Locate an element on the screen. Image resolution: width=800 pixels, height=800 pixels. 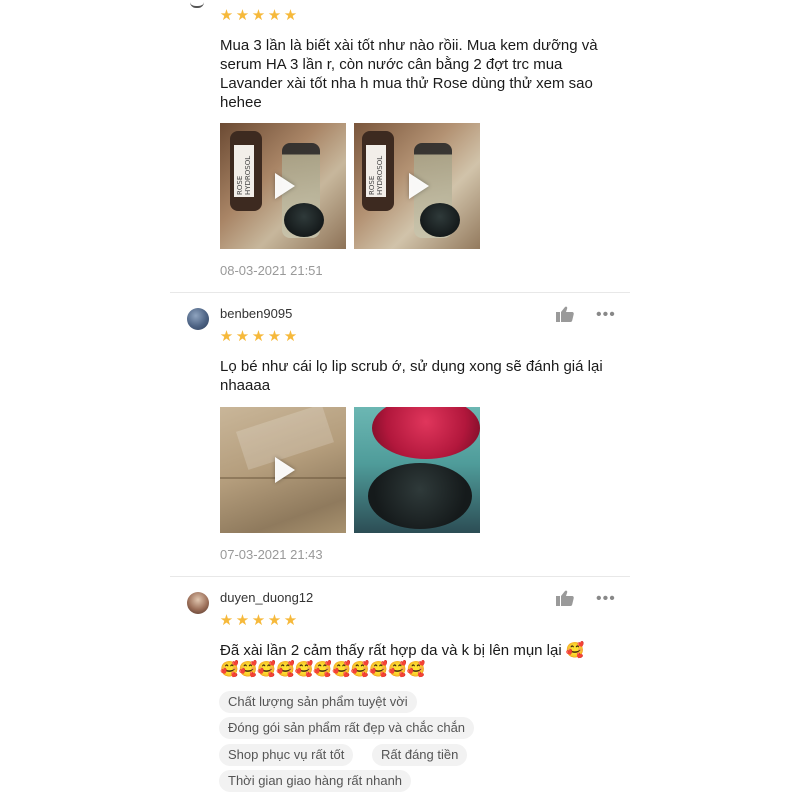
review-video-thumbnail is located at coordinates (283, 470).